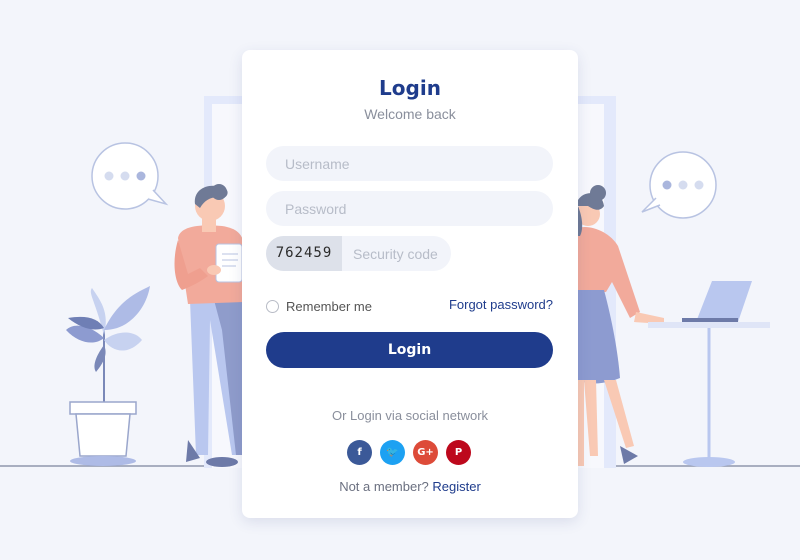 The image size is (800, 560). What do you see at coordinates (359, 452) in the screenshot?
I see `facebook-icon: f` at bounding box center [359, 452].